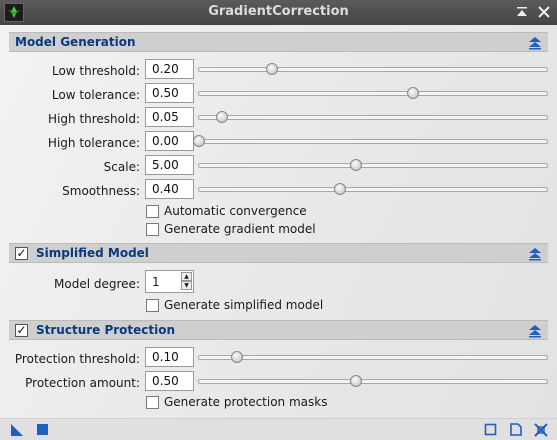 This screenshot has width=557, height=440. What do you see at coordinates (373, 69) in the screenshot?
I see `low-threshold-slider` at bounding box center [373, 69].